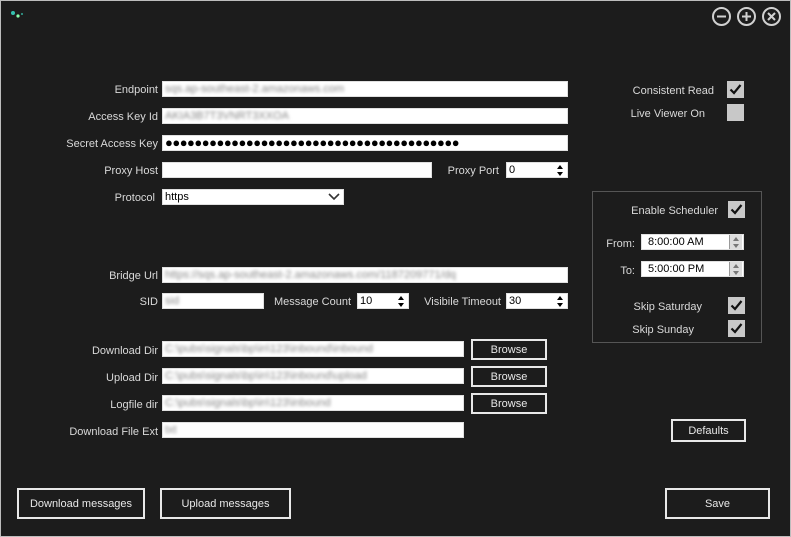 The height and width of the screenshot is (537, 791). I want to click on sid-label: SID, so click(148, 302).